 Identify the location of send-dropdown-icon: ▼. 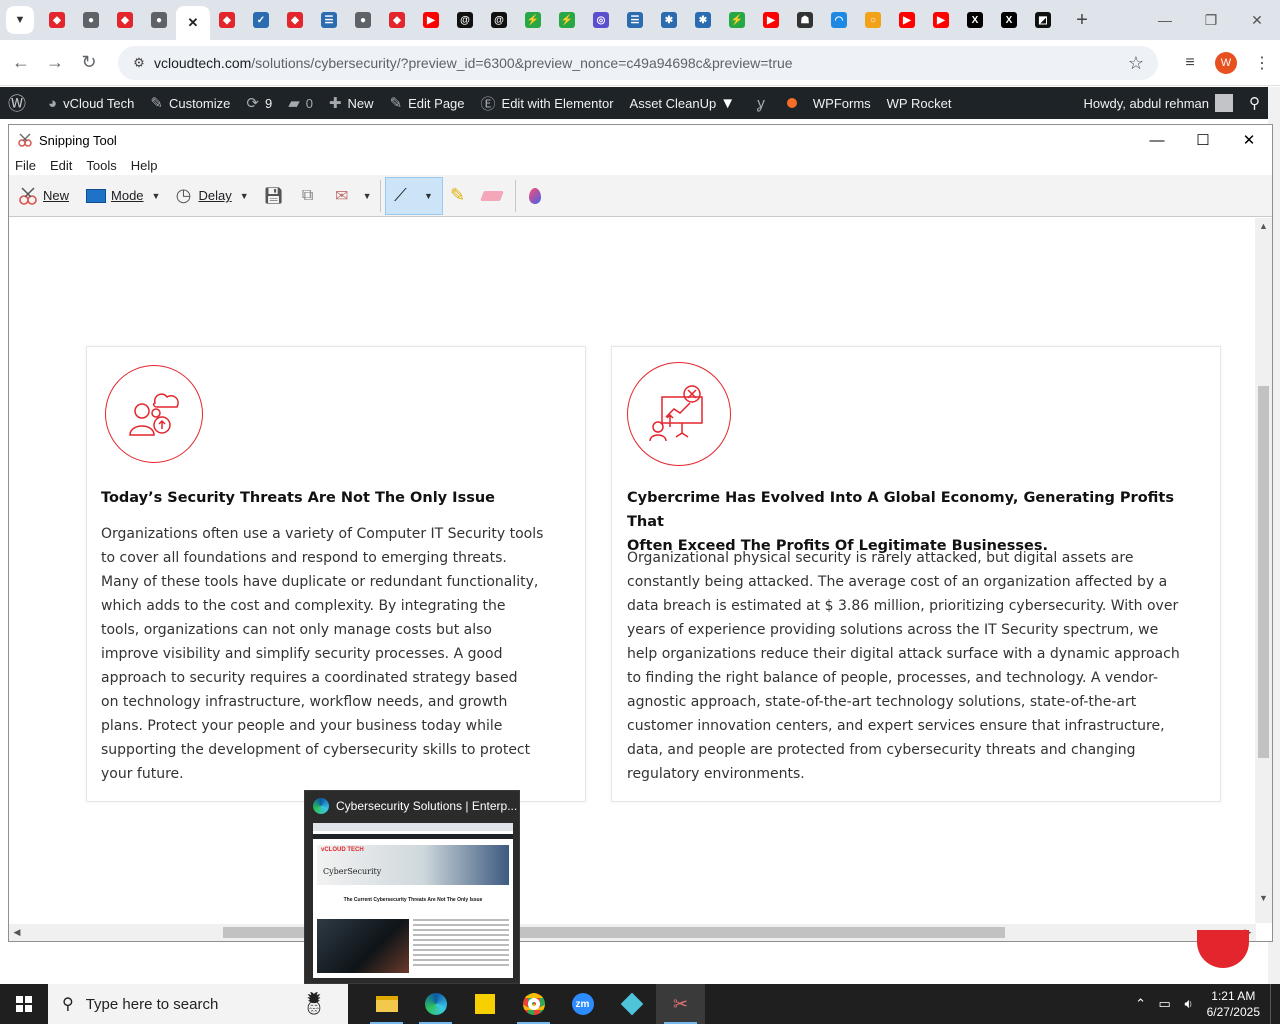
(367, 196).